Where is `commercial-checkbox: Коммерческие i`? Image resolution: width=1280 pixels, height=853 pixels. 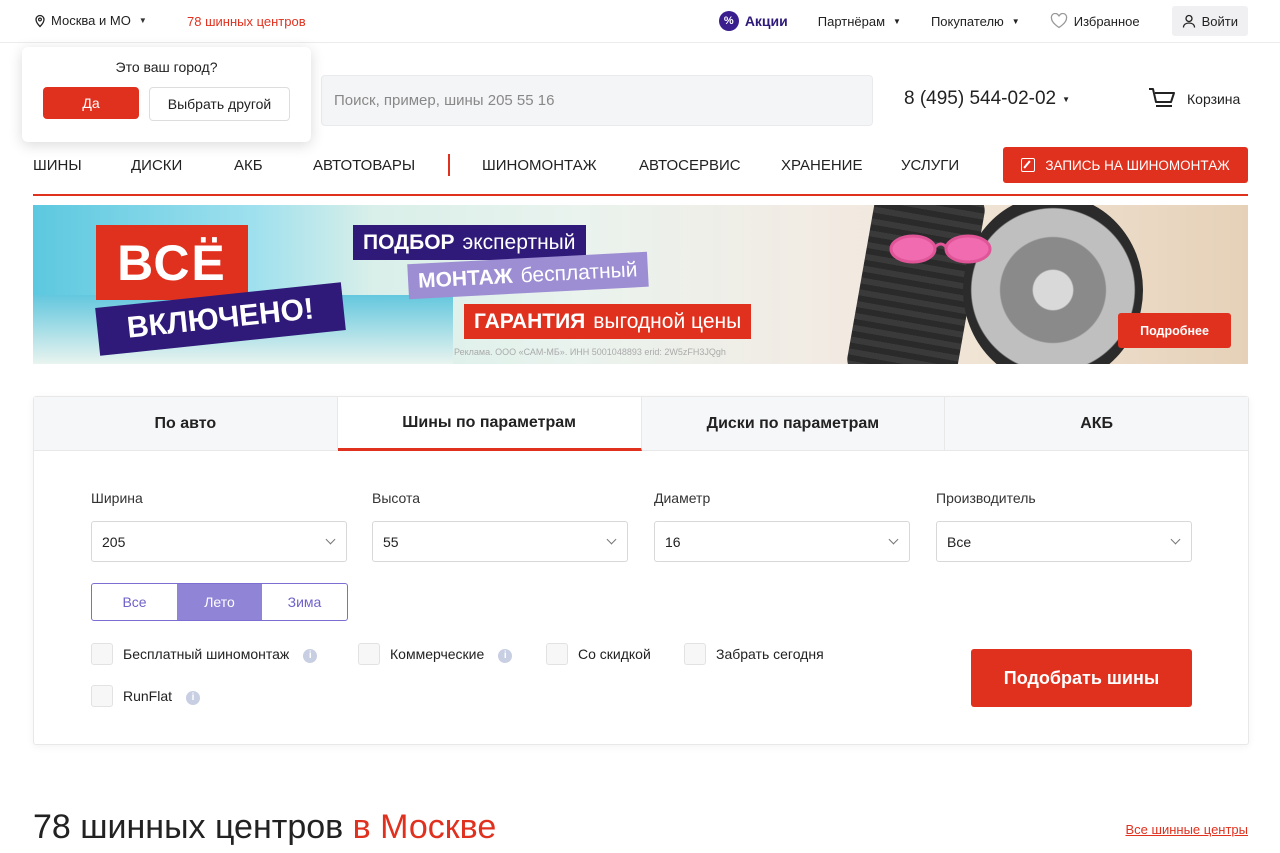
commercial-checkbox: Коммерческие i is located at coordinates (435, 654).